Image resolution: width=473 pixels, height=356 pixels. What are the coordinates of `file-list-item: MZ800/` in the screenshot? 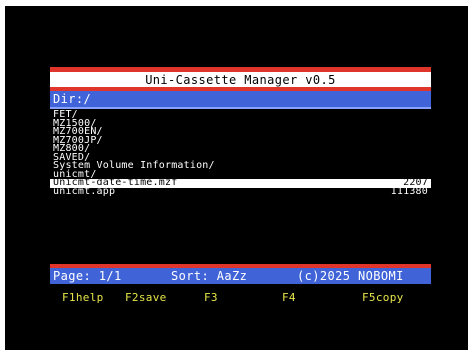 It's located at (240, 149).